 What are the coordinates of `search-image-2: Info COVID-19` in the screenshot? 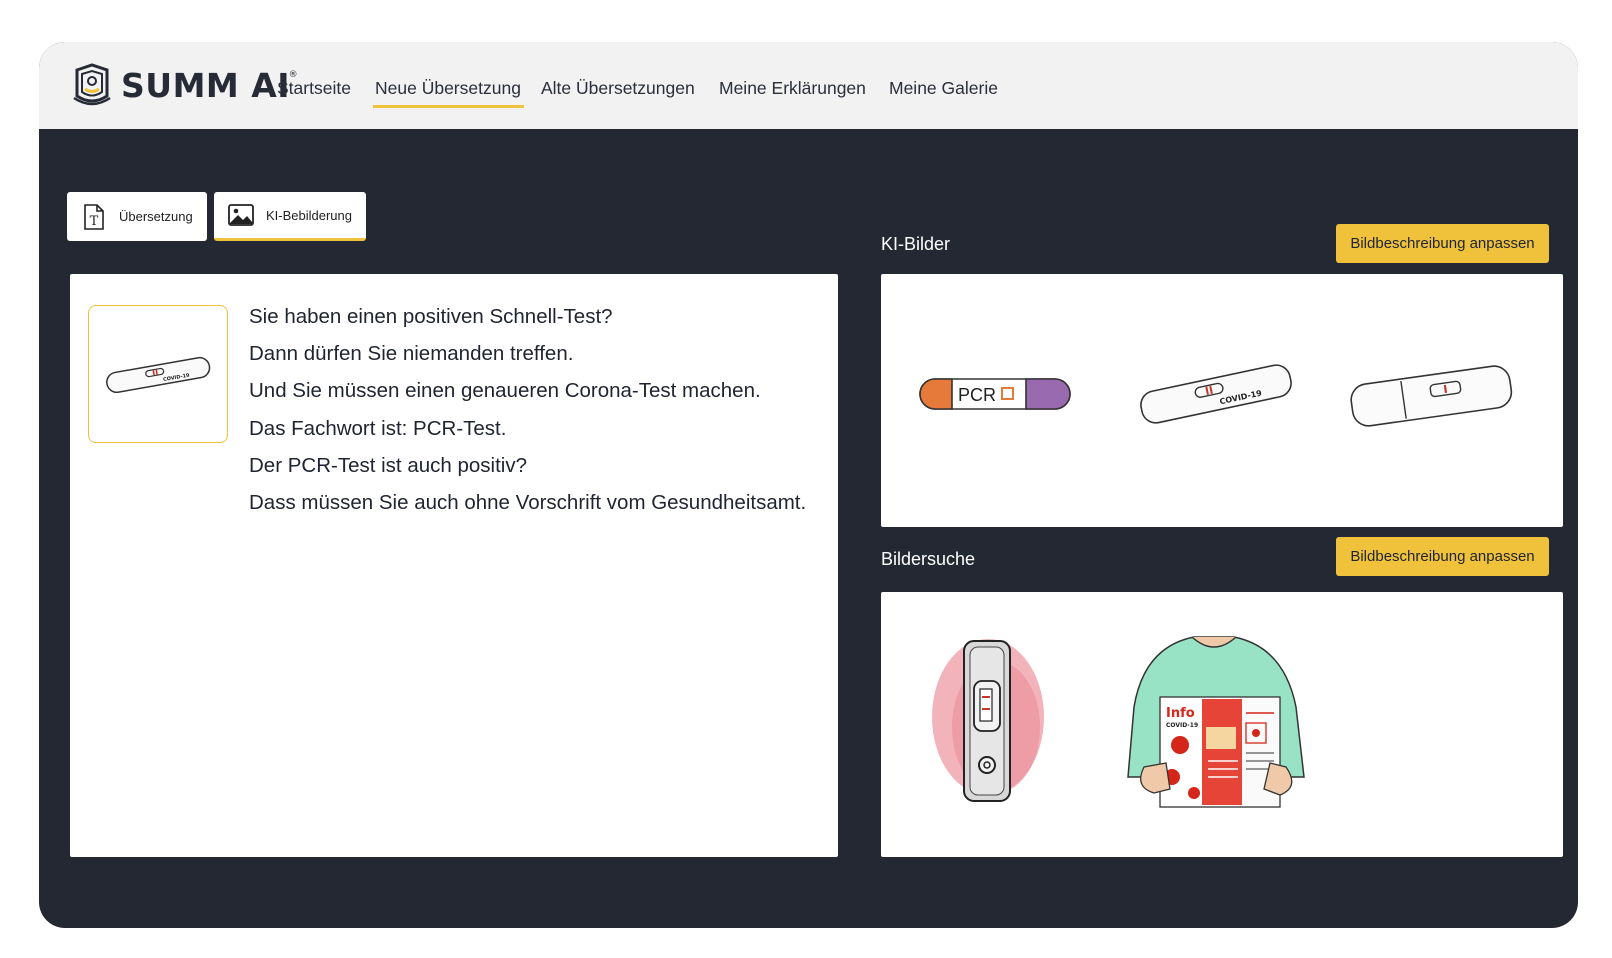 It's located at (1214, 722).